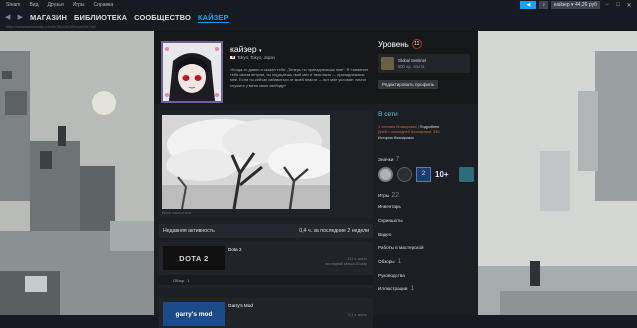 The width and height of the screenshot is (637, 328). I want to click on nav-library: БИБЛИОТЕКА, so click(100, 17).